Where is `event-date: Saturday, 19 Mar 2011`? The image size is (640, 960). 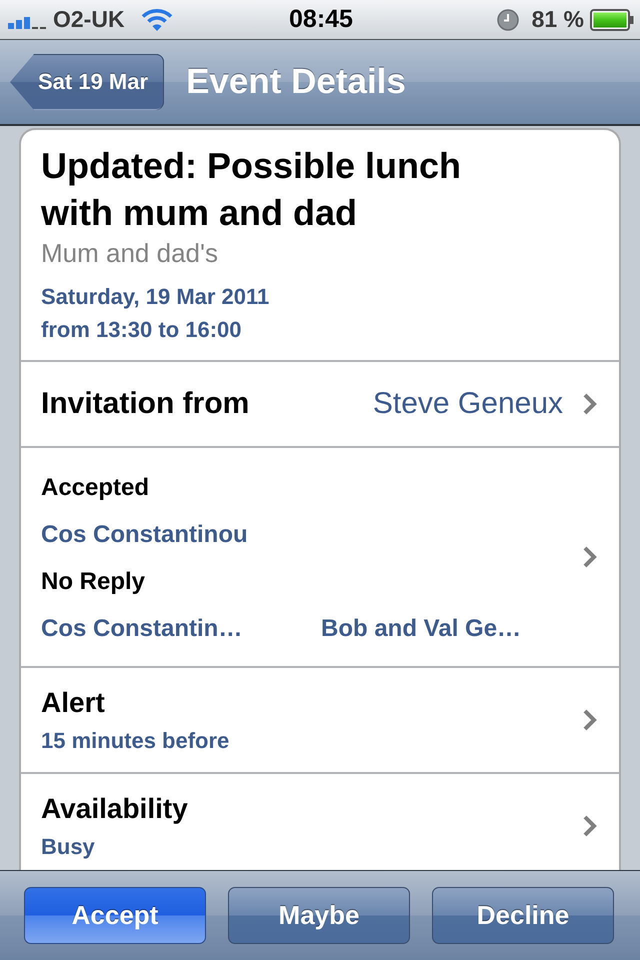
event-date: Saturday, 19 Mar 2011 is located at coordinates (155, 297).